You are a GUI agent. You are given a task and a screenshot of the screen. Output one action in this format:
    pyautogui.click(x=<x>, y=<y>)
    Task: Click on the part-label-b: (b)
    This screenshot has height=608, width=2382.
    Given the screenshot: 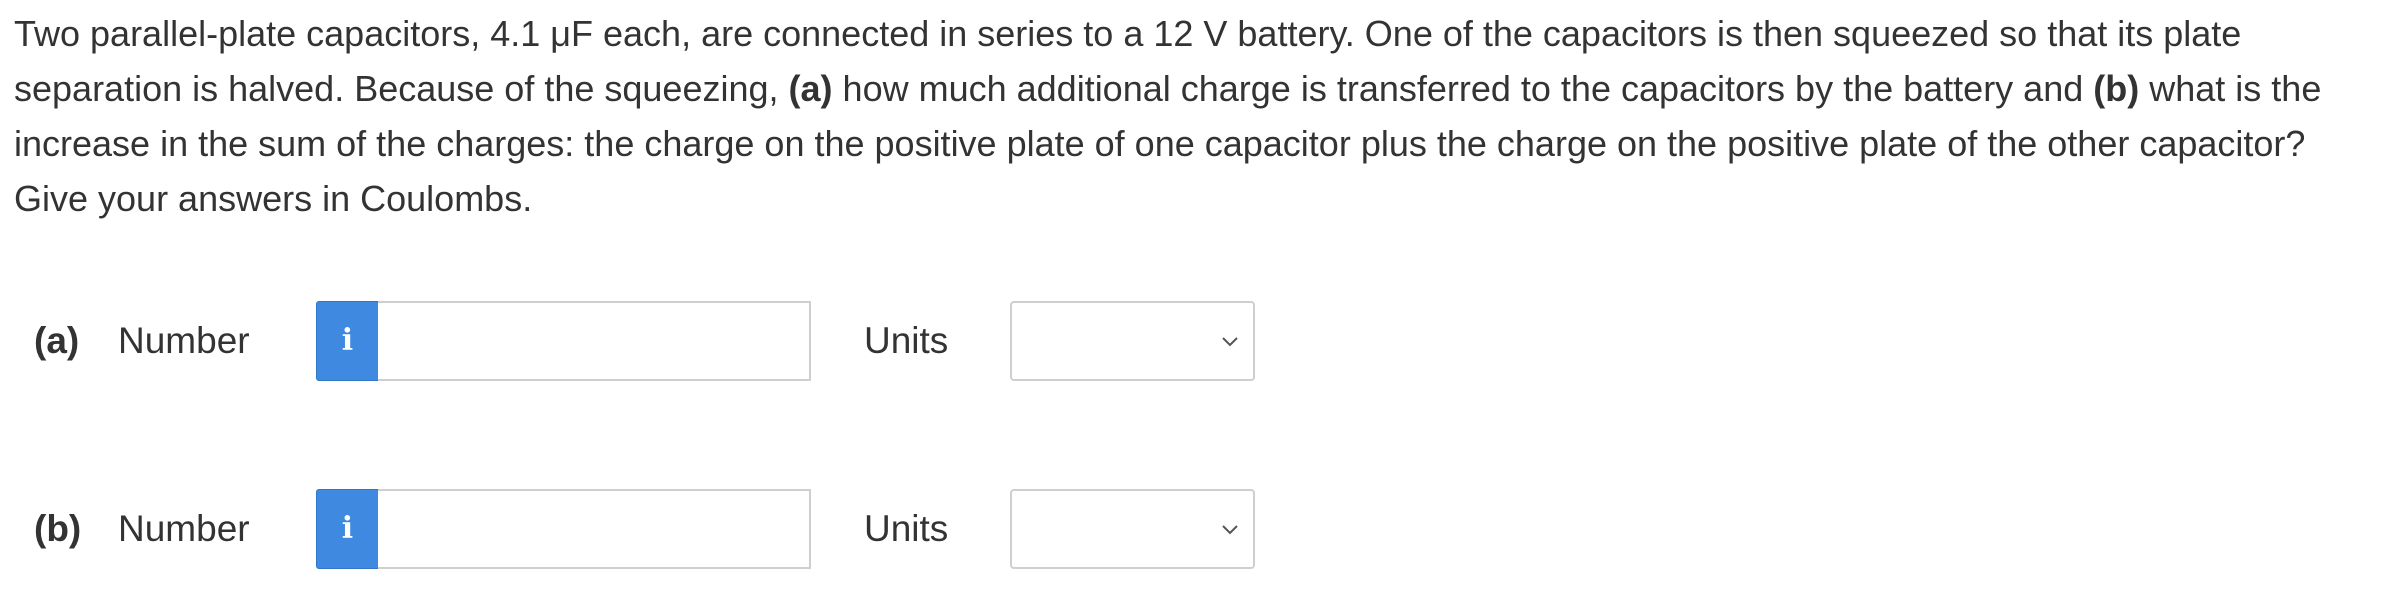 What is the action you would take?
    pyautogui.click(x=58, y=528)
    